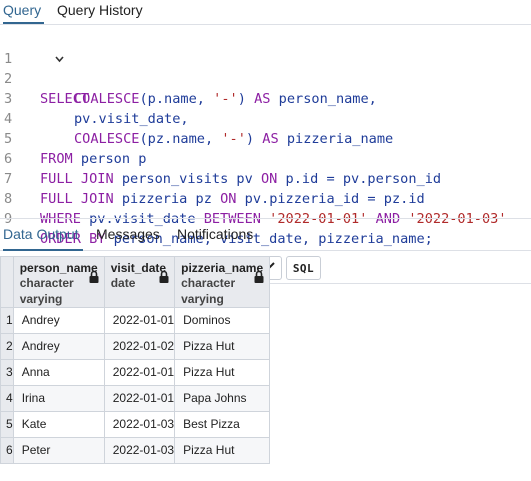 The width and height of the screenshot is (531, 481). I want to click on table-row: 3 Anna 2022-01-01 Pizza Hut, so click(135, 372).